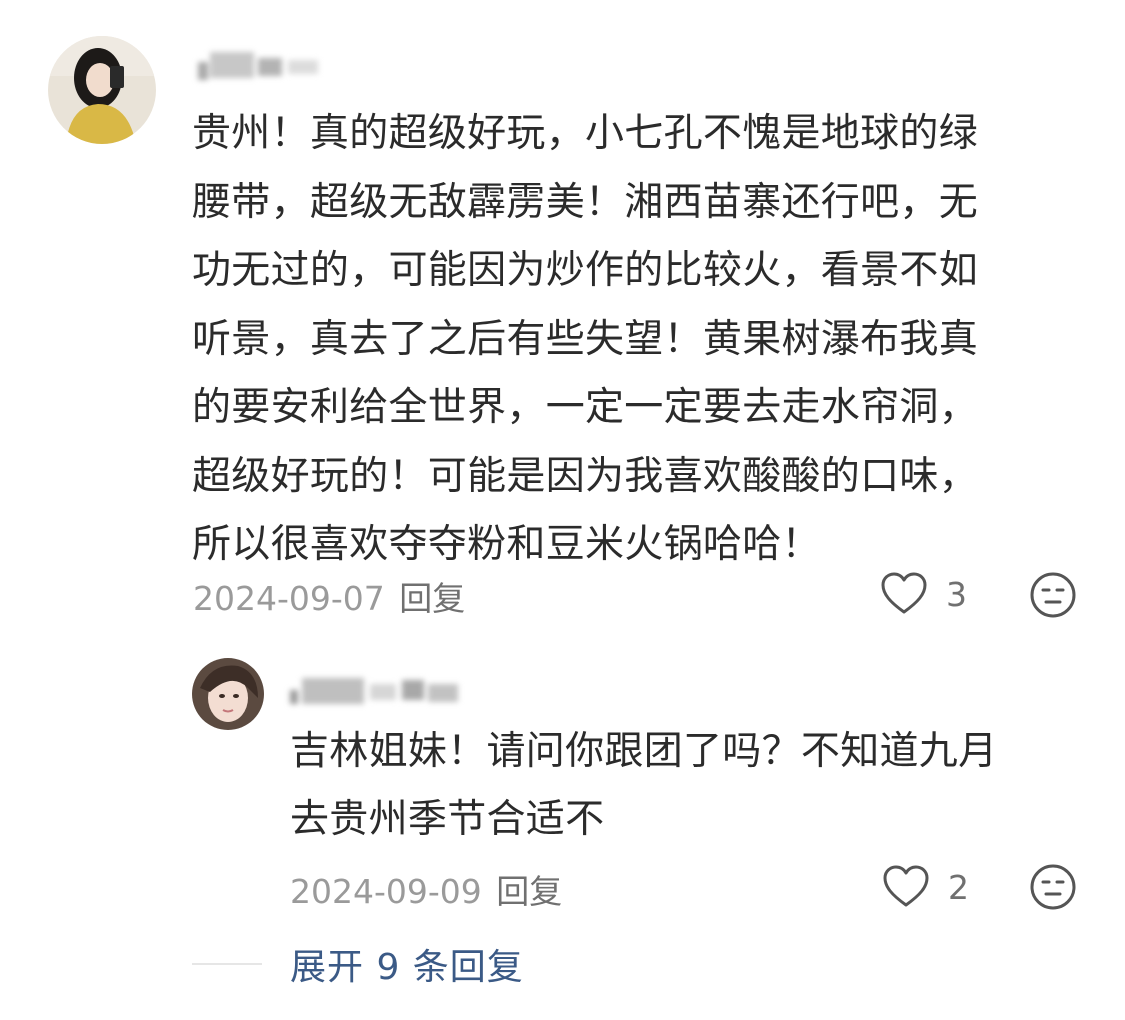 The image size is (1125, 1020). Describe the element at coordinates (386, 891) in the screenshot. I see `reply-date-value: 2024-09-09` at that location.